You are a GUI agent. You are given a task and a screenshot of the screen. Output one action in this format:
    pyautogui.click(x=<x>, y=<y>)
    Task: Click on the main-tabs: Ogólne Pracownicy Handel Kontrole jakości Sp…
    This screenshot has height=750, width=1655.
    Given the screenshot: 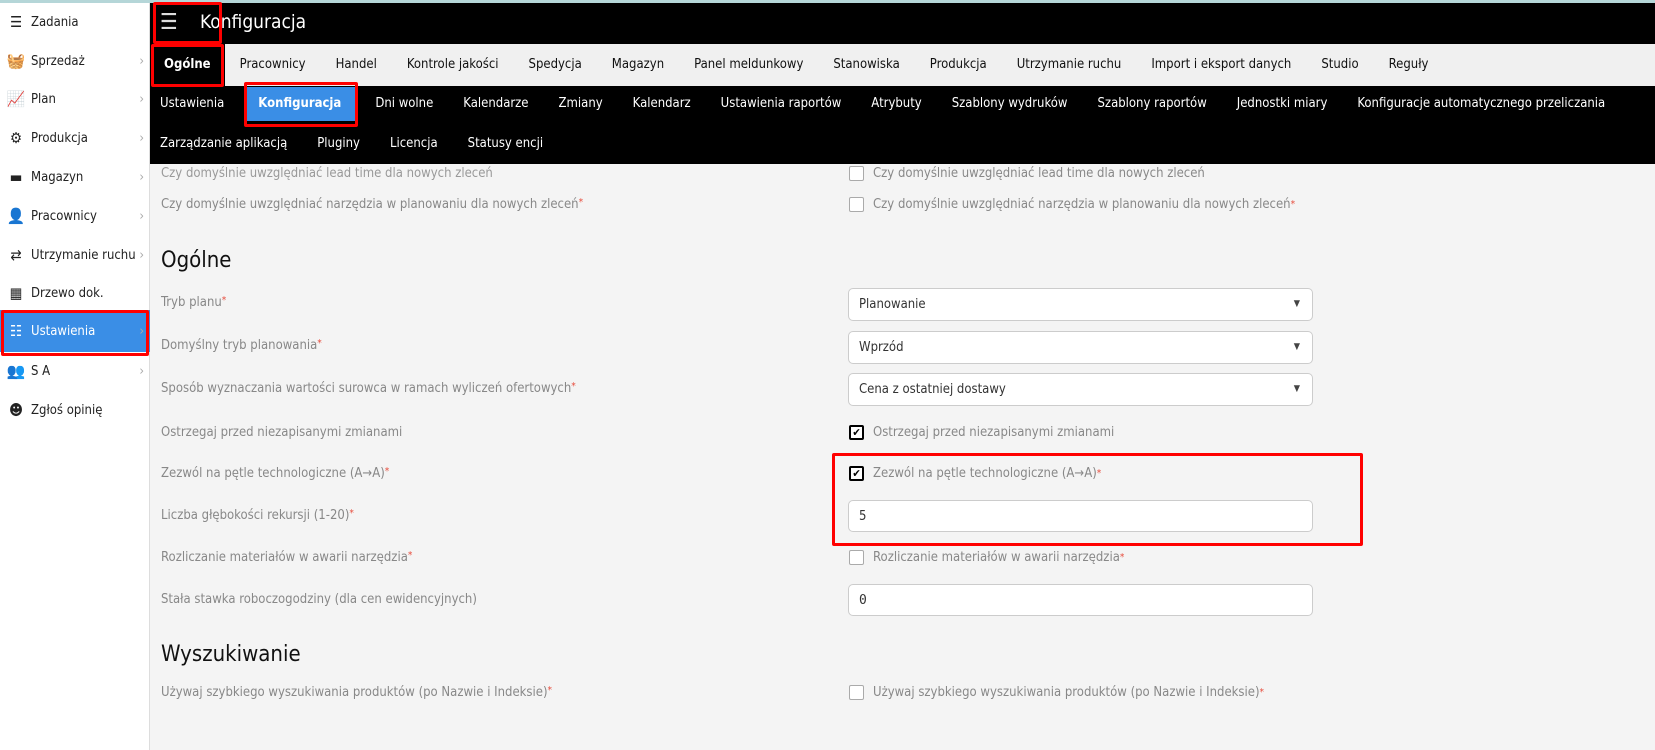 What is the action you would take?
    pyautogui.click(x=902, y=65)
    